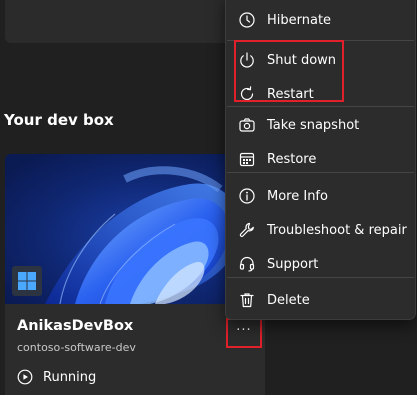 The image size is (417, 395). I want to click on more-options-button: ···, so click(244, 333).